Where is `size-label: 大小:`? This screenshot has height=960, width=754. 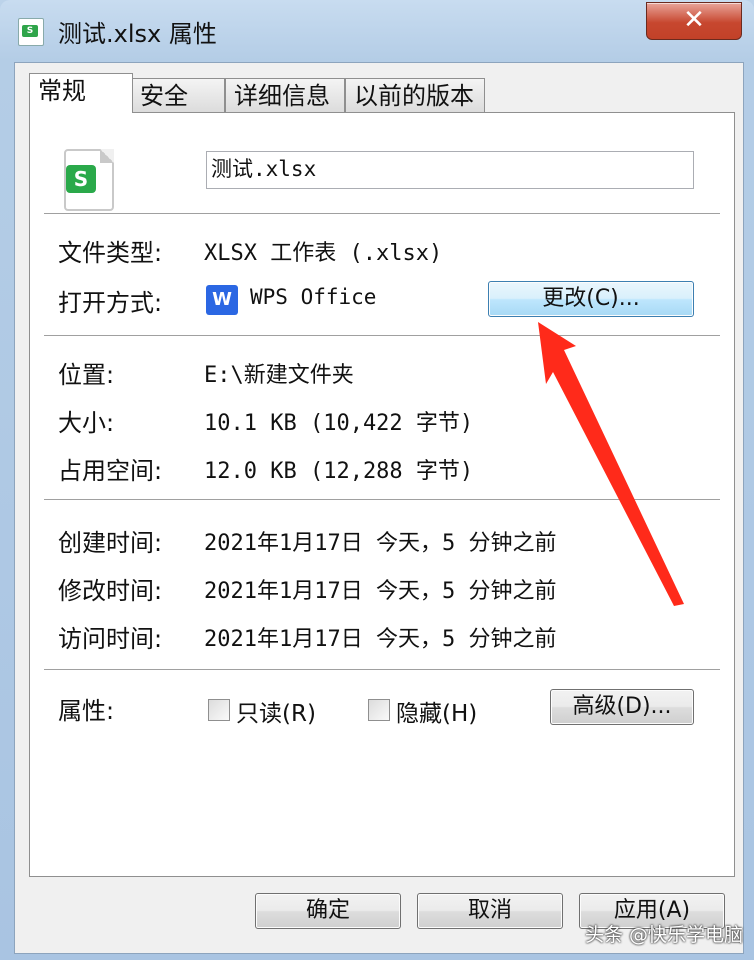 size-label: 大小: is located at coordinates (86, 423).